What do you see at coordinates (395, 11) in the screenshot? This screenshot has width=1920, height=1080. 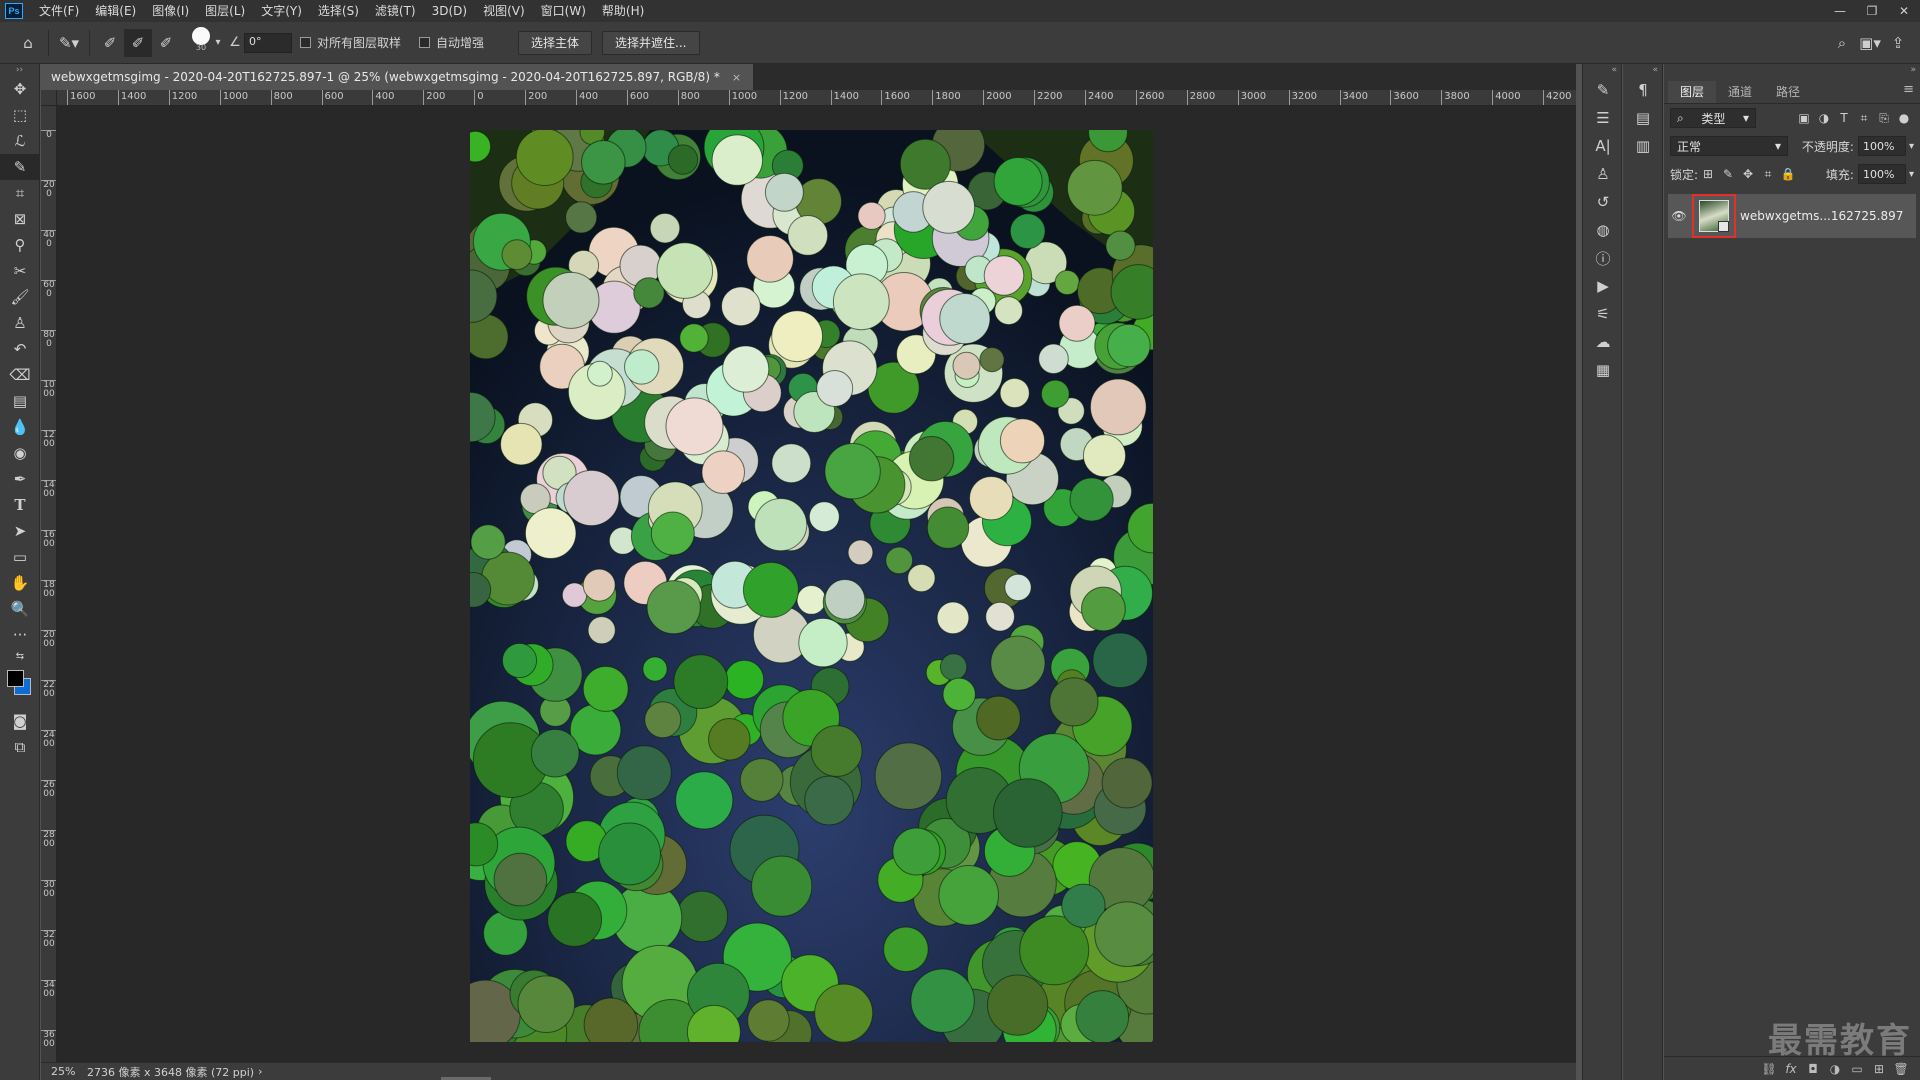 I see `menu-item-6: 滤镜(T)` at bounding box center [395, 11].